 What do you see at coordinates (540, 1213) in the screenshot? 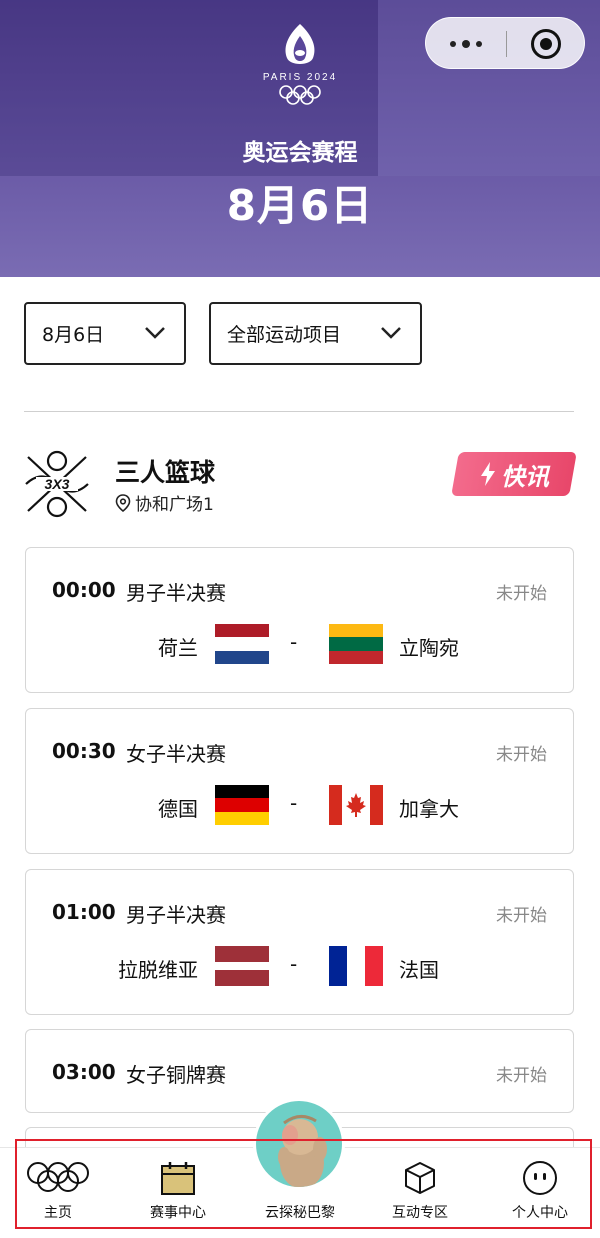
I see `tab-profile-label: 个人中心` at bounding box center [540, 1213].